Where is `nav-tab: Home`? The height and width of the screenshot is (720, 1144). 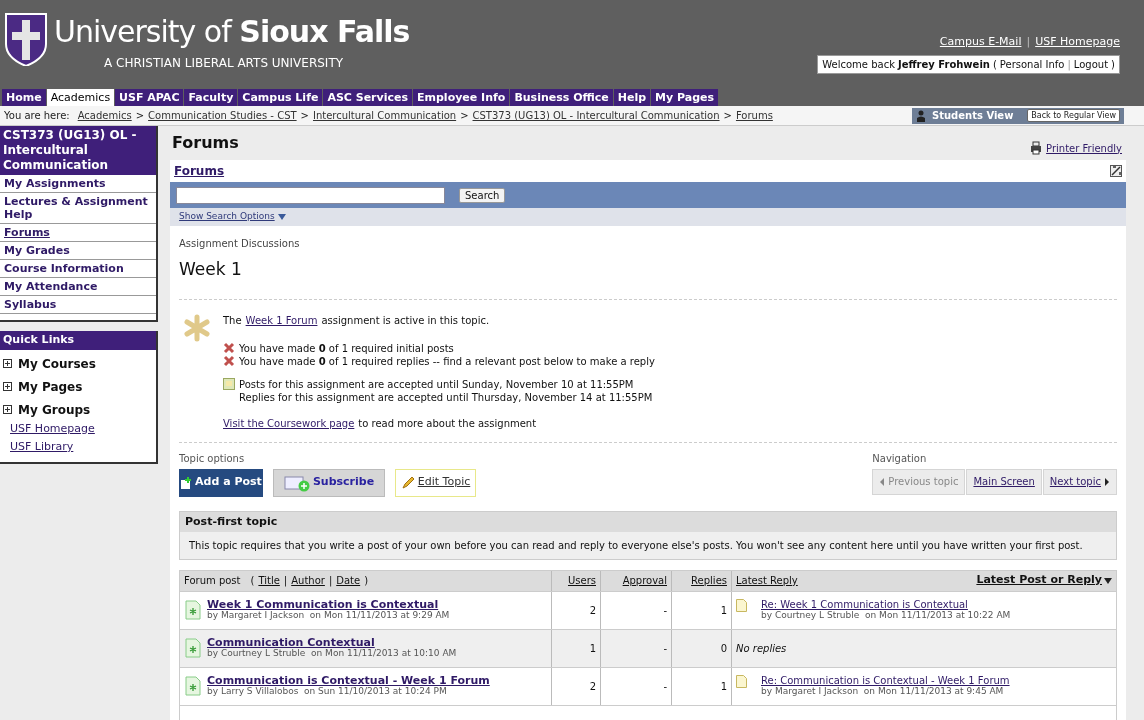 nav-tab: Home is located at coordinates (24, 97).